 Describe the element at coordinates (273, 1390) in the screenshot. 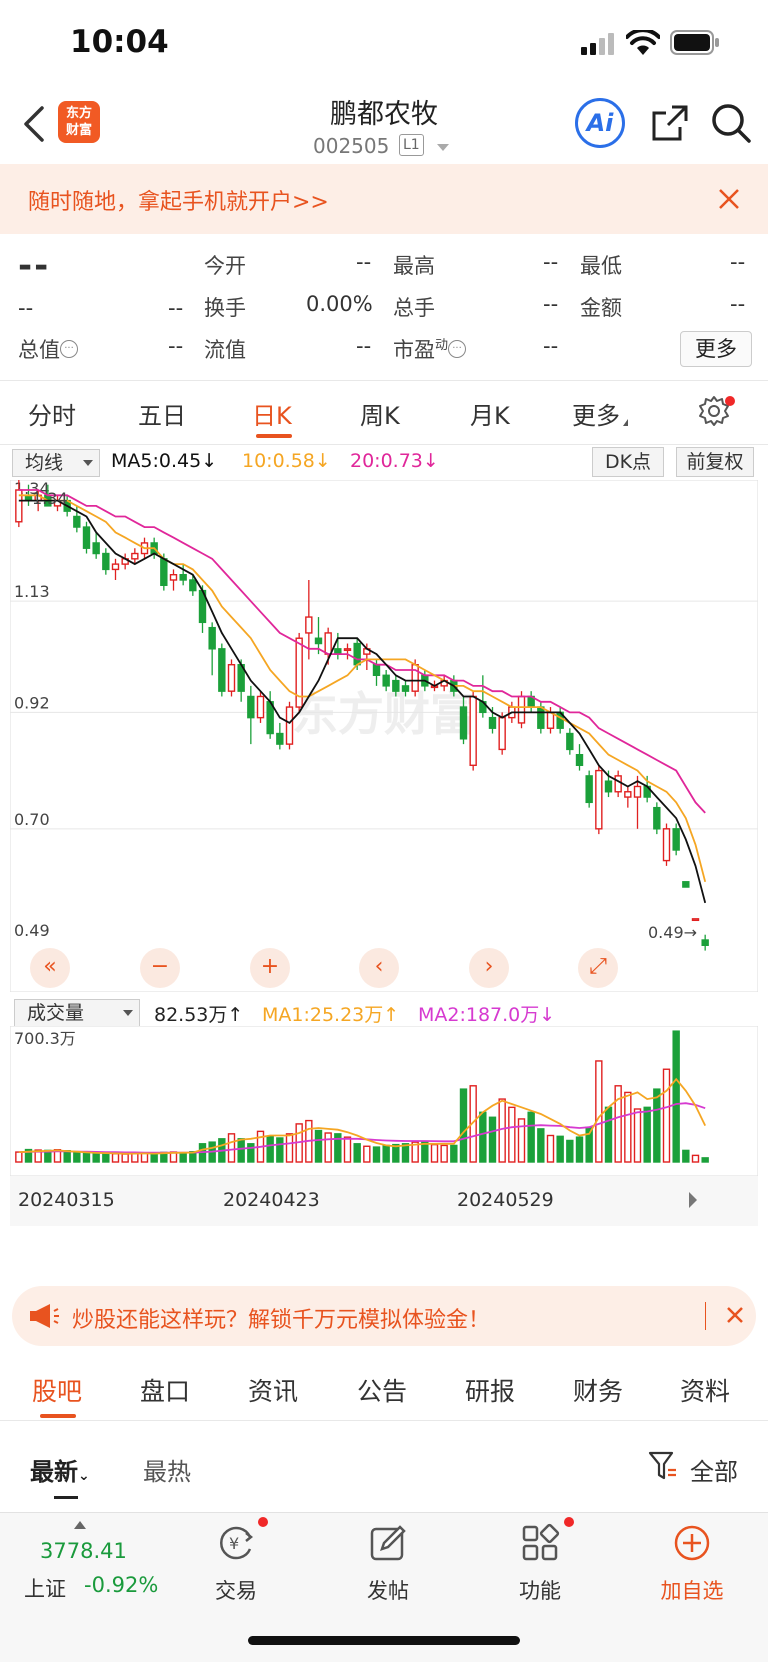

I see `tab-news: 资讯` at that location.